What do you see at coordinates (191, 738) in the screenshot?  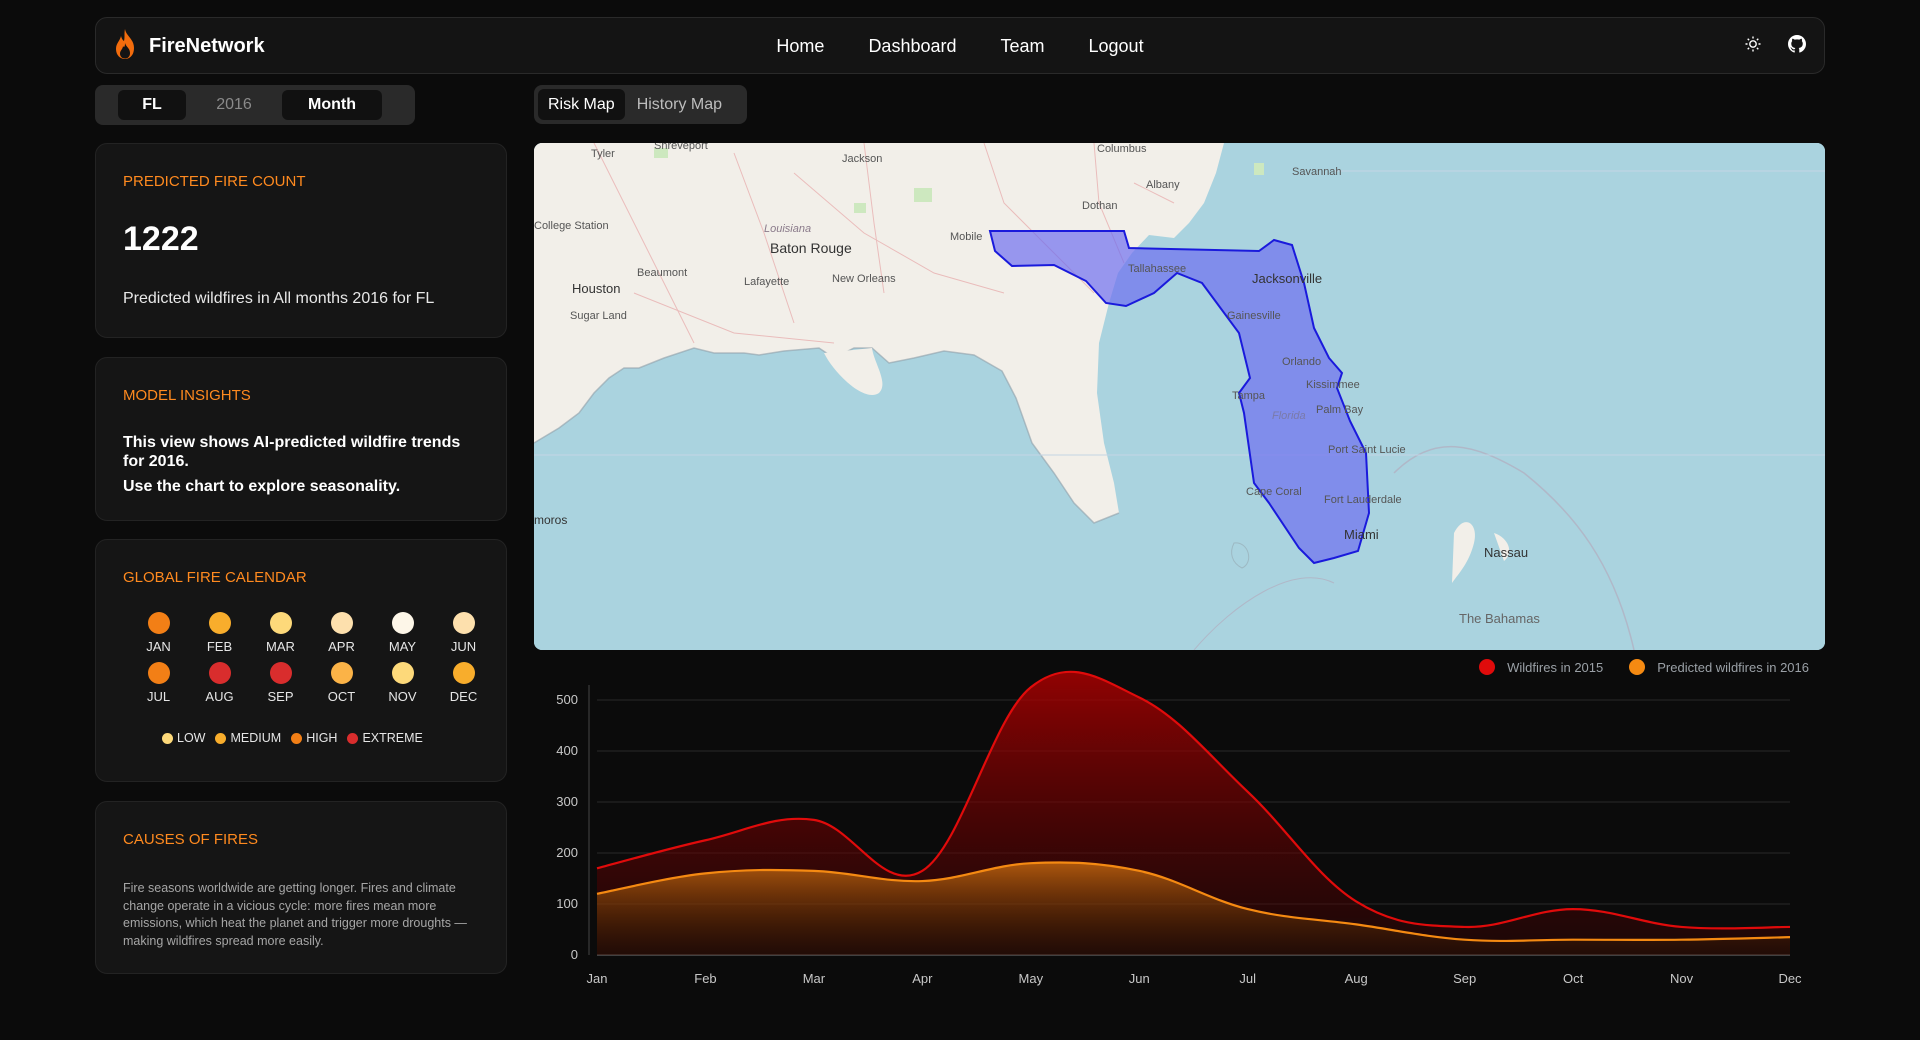 I see `legend-label: LOW` at bounding box center [191, 738].